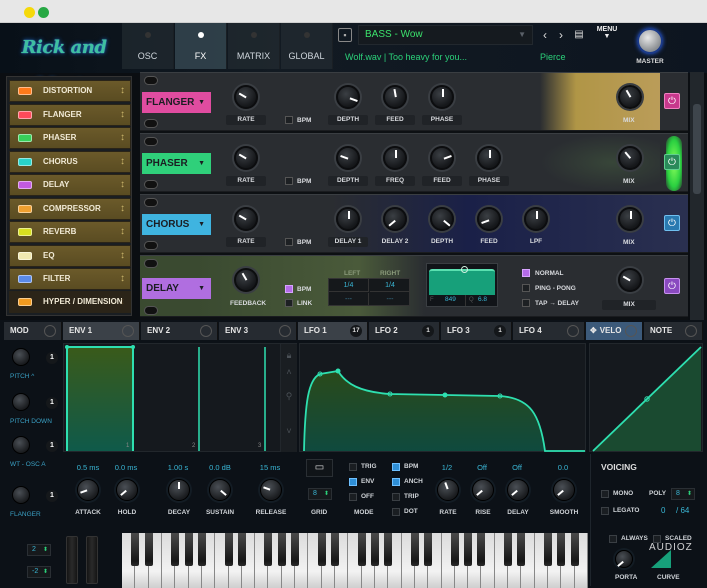 The image size is (707, 588). I want to click on delay-1-knob, so click(348, 219).